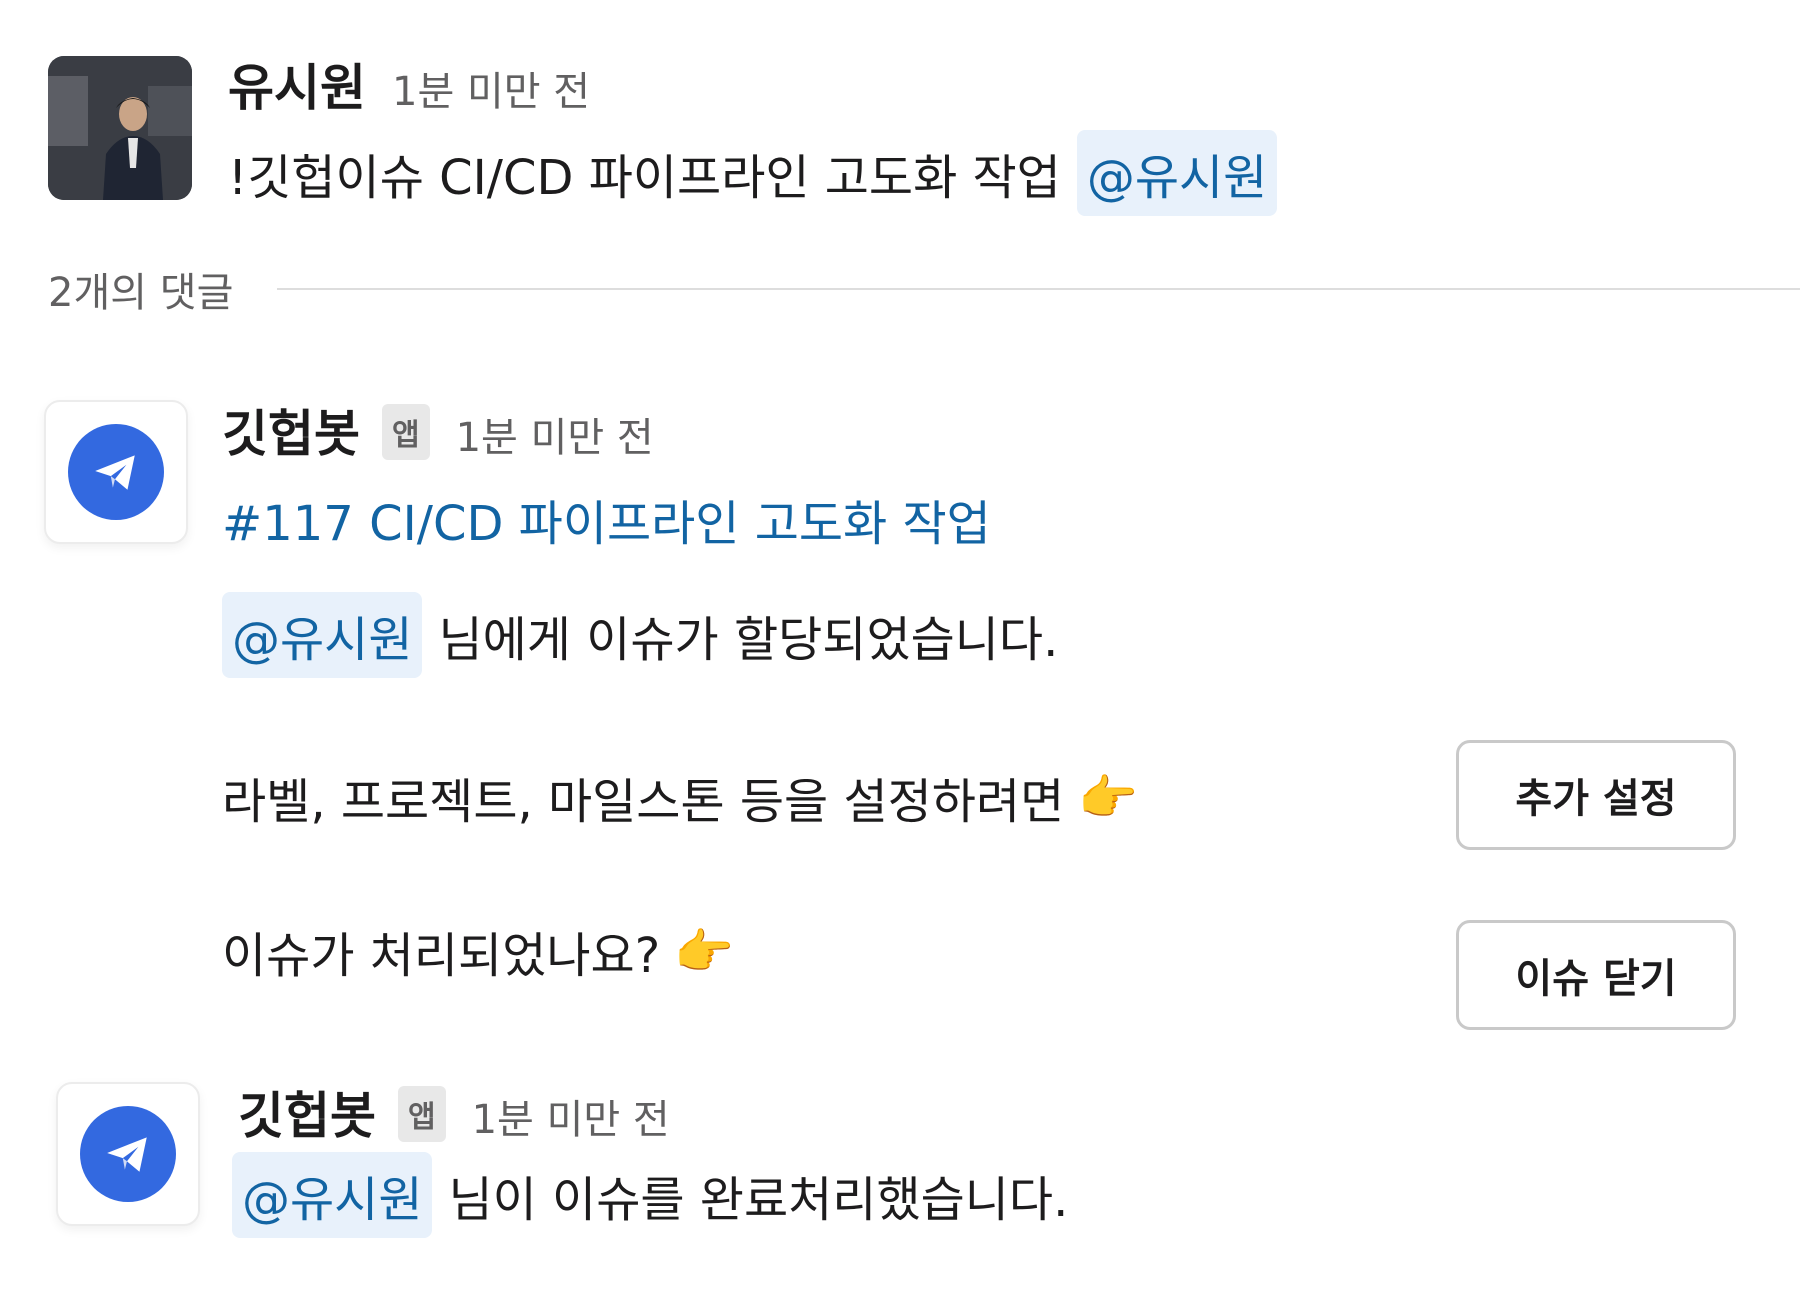 Image resolution: width=1800 pixels, height=1292 pixels. I want to click on parent-text-line: !깃헙이슈 CI/CD 파이프라인 고도화 작업 @유시원, so click(753, 173).